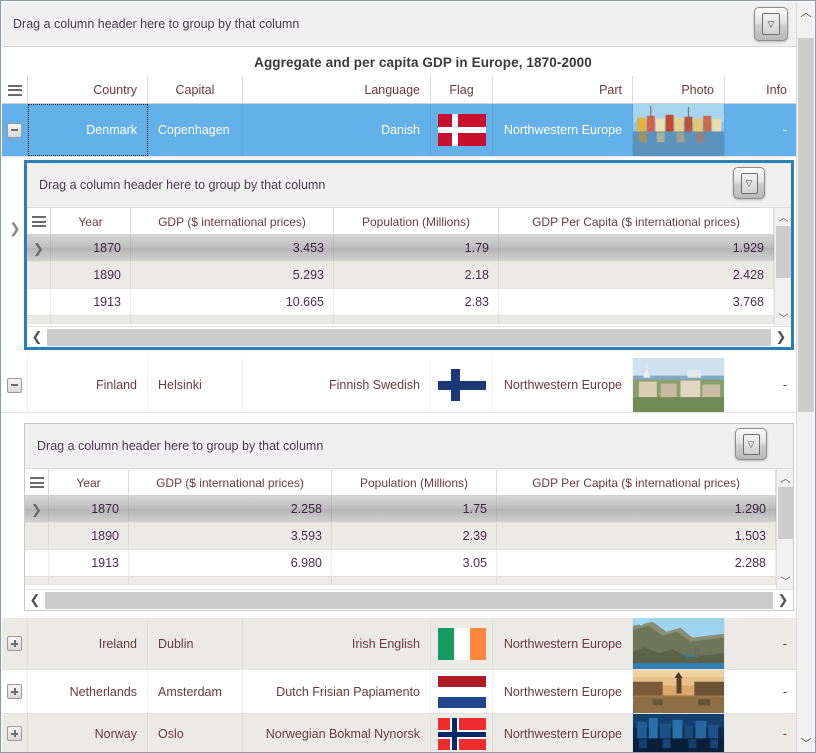 This screenshot has height=753, width=816. Describe the element at coordinates (91, 275) in the screenshot. I see `detail-cell-year: 1890` at that location.